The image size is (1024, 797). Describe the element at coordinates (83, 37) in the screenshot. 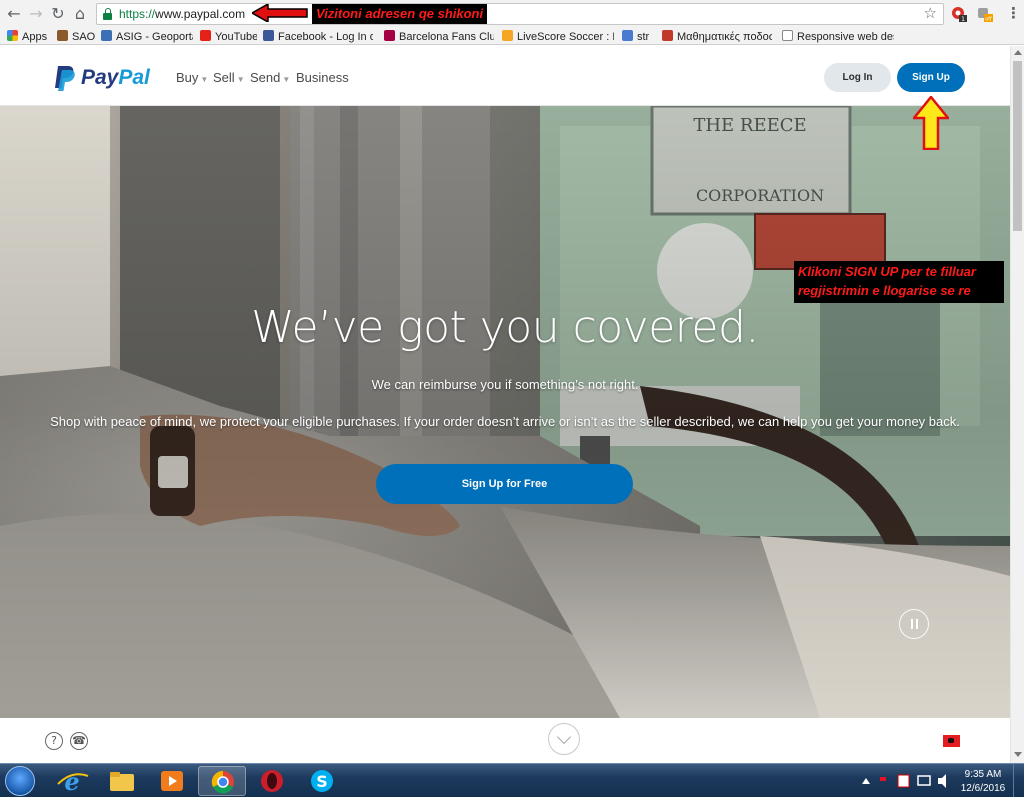

I see `bookmark-label: SAO` at that location.